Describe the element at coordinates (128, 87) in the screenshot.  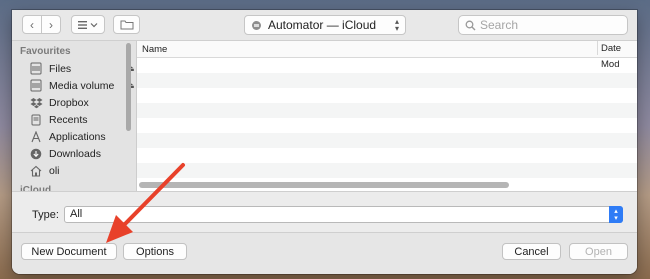
I see `sidebar-scrollbar` at that location.